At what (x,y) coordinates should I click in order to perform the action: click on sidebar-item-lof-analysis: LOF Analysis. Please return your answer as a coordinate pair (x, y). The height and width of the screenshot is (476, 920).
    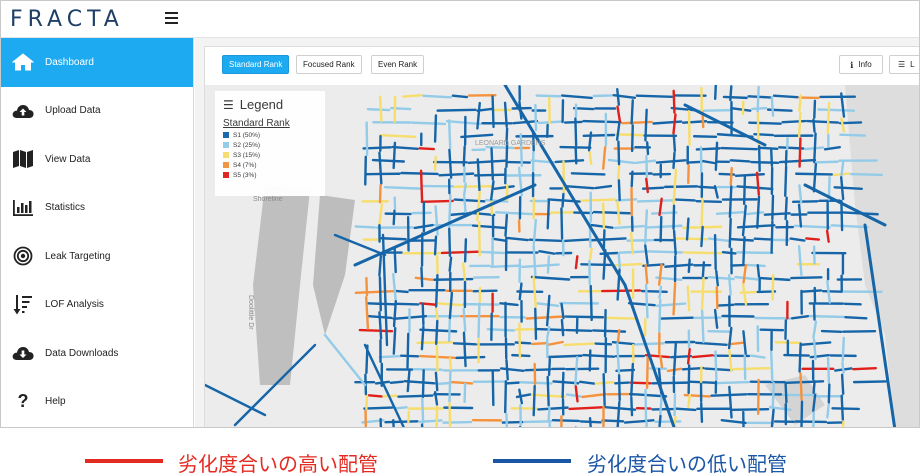
    Looking at the image, I should click on (97, 305).